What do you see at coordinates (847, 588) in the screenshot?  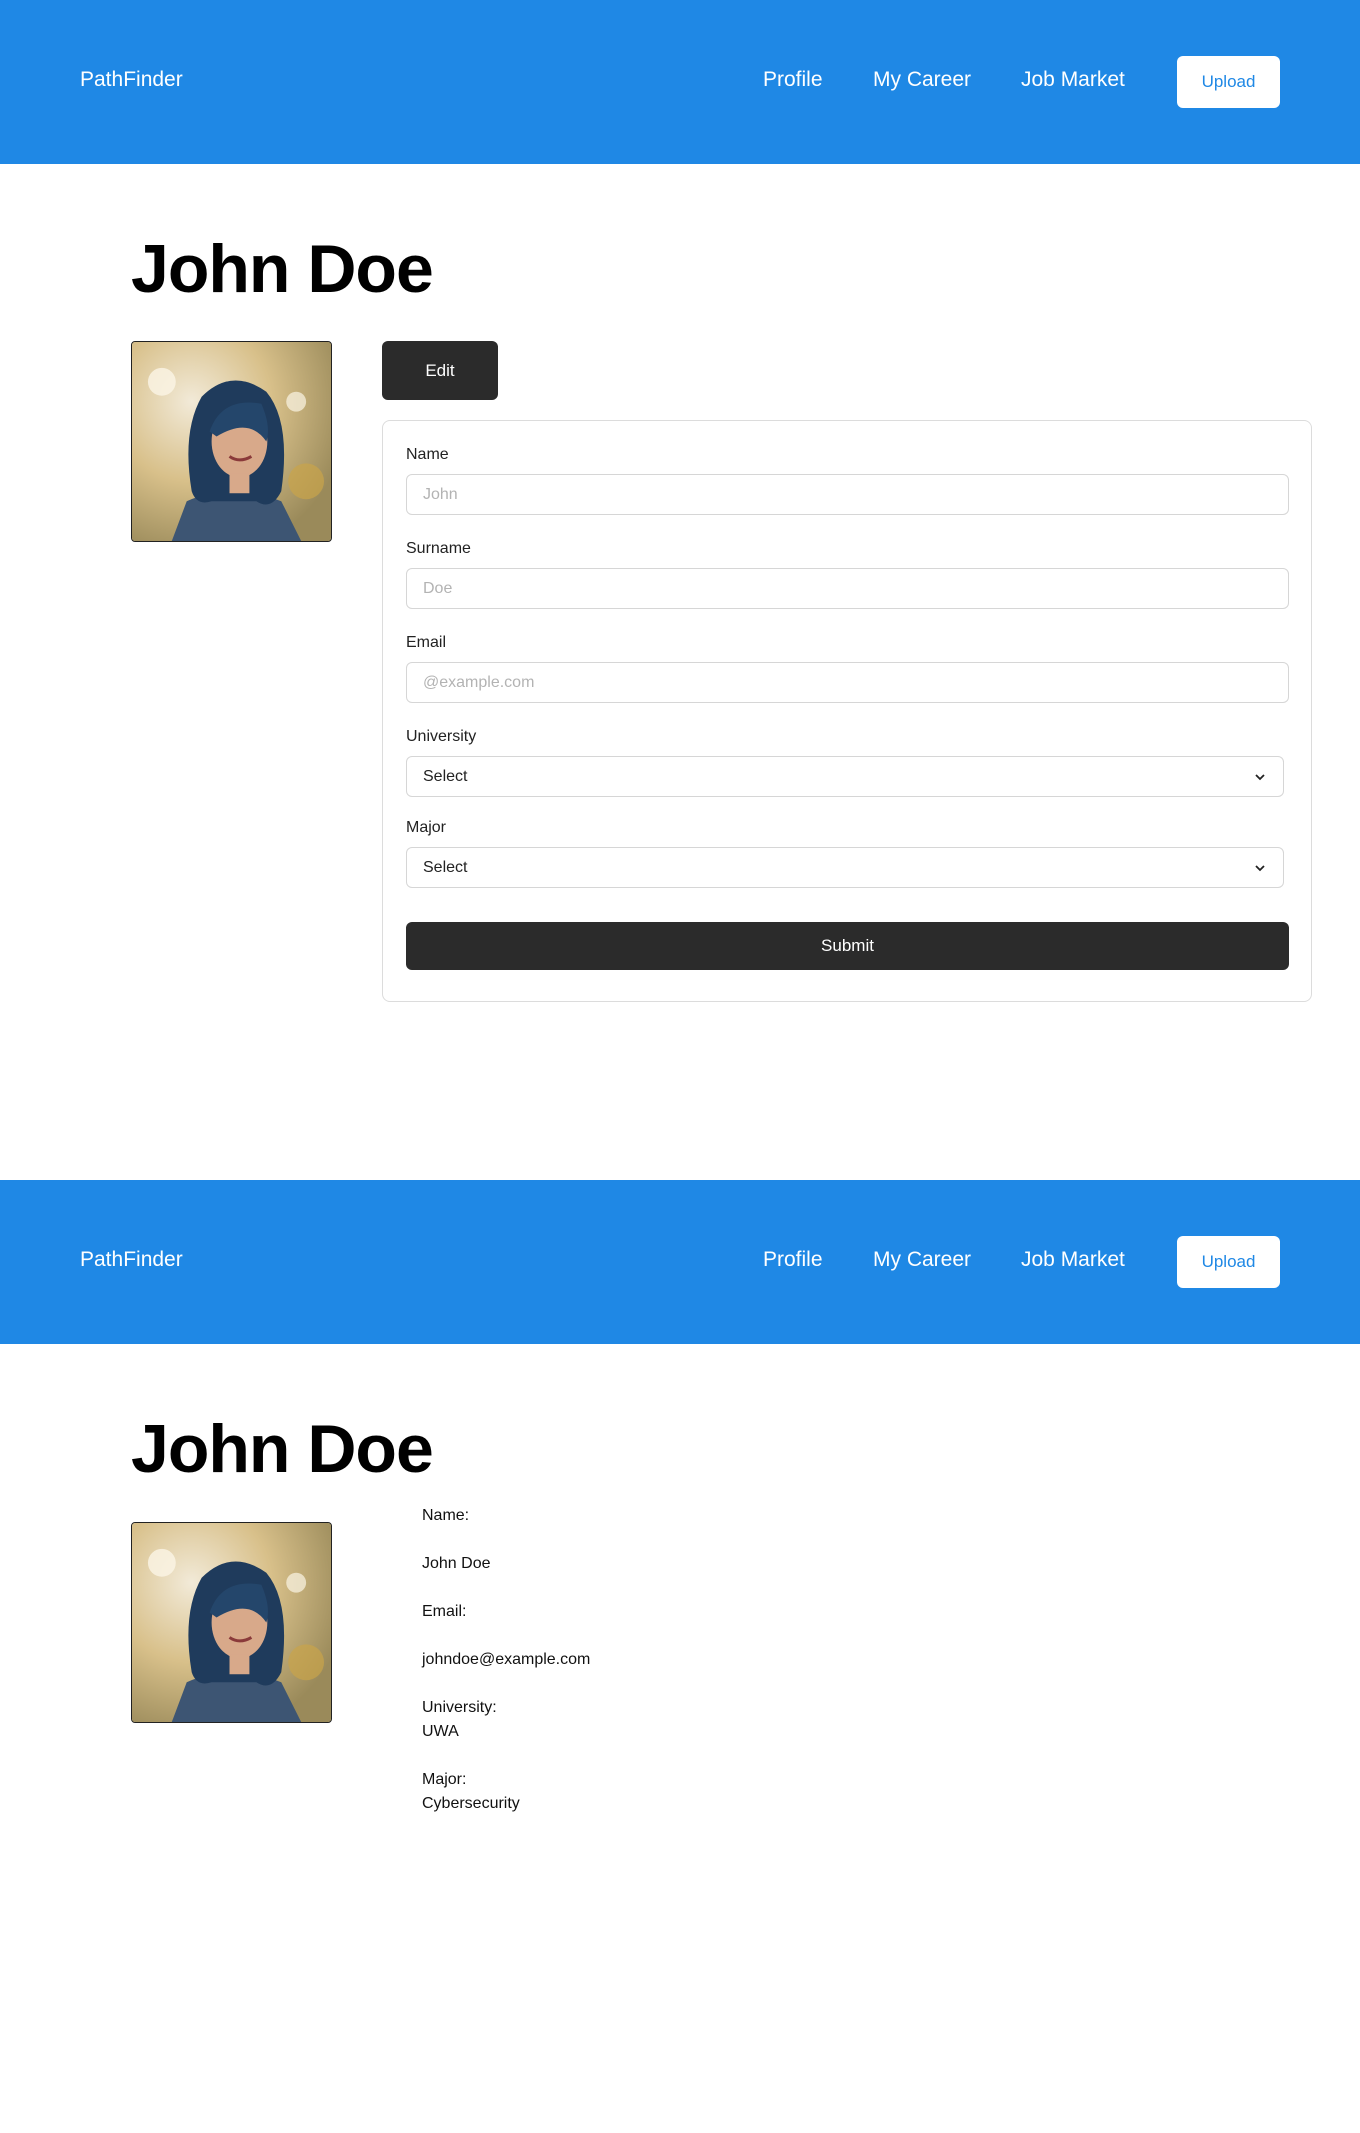 I see `surname-input` at bounding box center [847, 588].